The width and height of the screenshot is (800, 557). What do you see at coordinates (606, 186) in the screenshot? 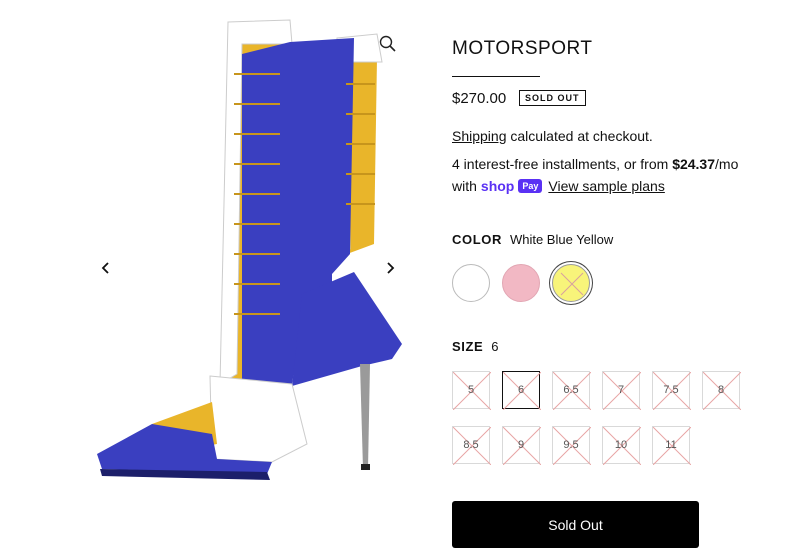
I see `view-sample-plans-link: View sample plans` at bounding box center [606, 186].